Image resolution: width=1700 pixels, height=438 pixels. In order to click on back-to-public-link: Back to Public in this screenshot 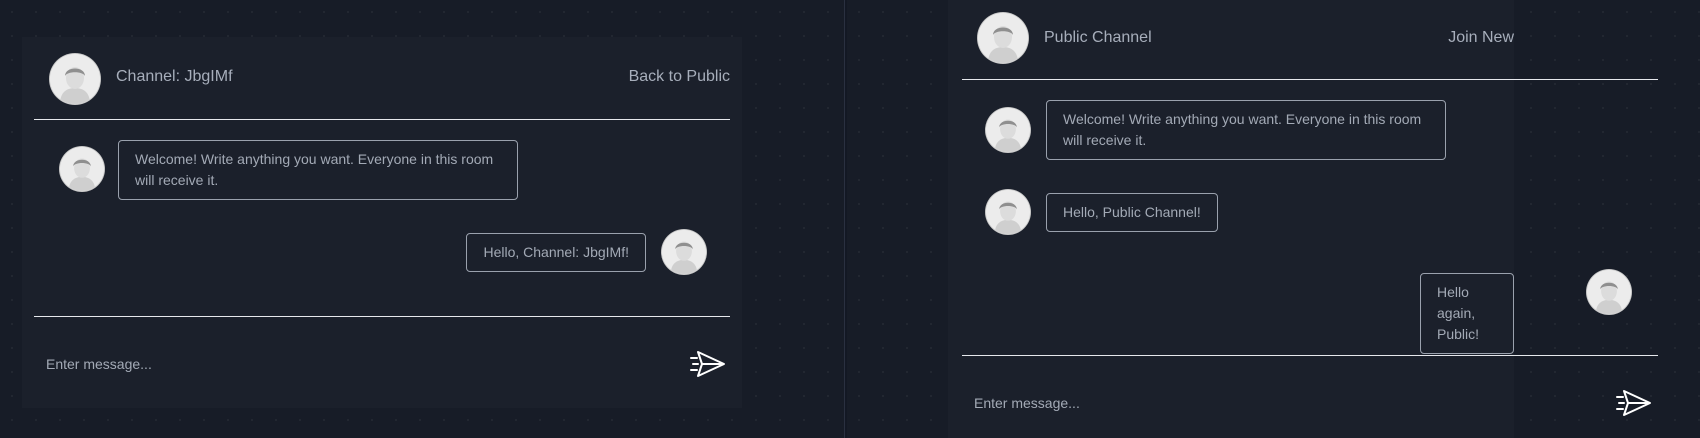, I will do `click(679, 77)`.